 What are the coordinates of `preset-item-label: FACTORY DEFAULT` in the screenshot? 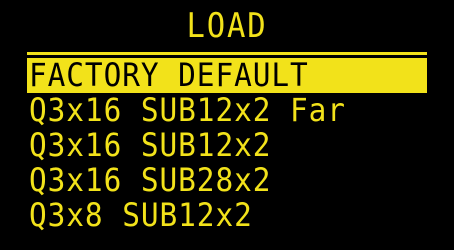 It's located at (169, 75).